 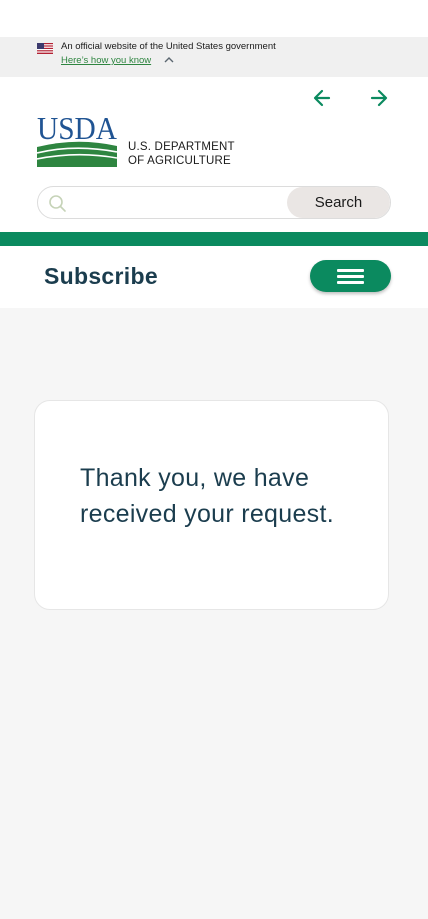 I want to click on search-icon, so click(x=57, y=203).